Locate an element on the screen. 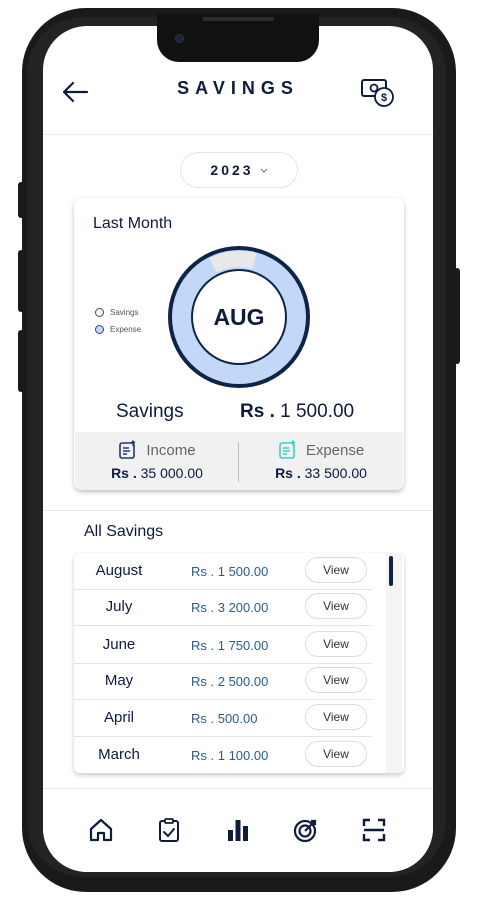 The height and width of the screenshot is (906, 481). month-label: June is located at coordinates (119, 644).